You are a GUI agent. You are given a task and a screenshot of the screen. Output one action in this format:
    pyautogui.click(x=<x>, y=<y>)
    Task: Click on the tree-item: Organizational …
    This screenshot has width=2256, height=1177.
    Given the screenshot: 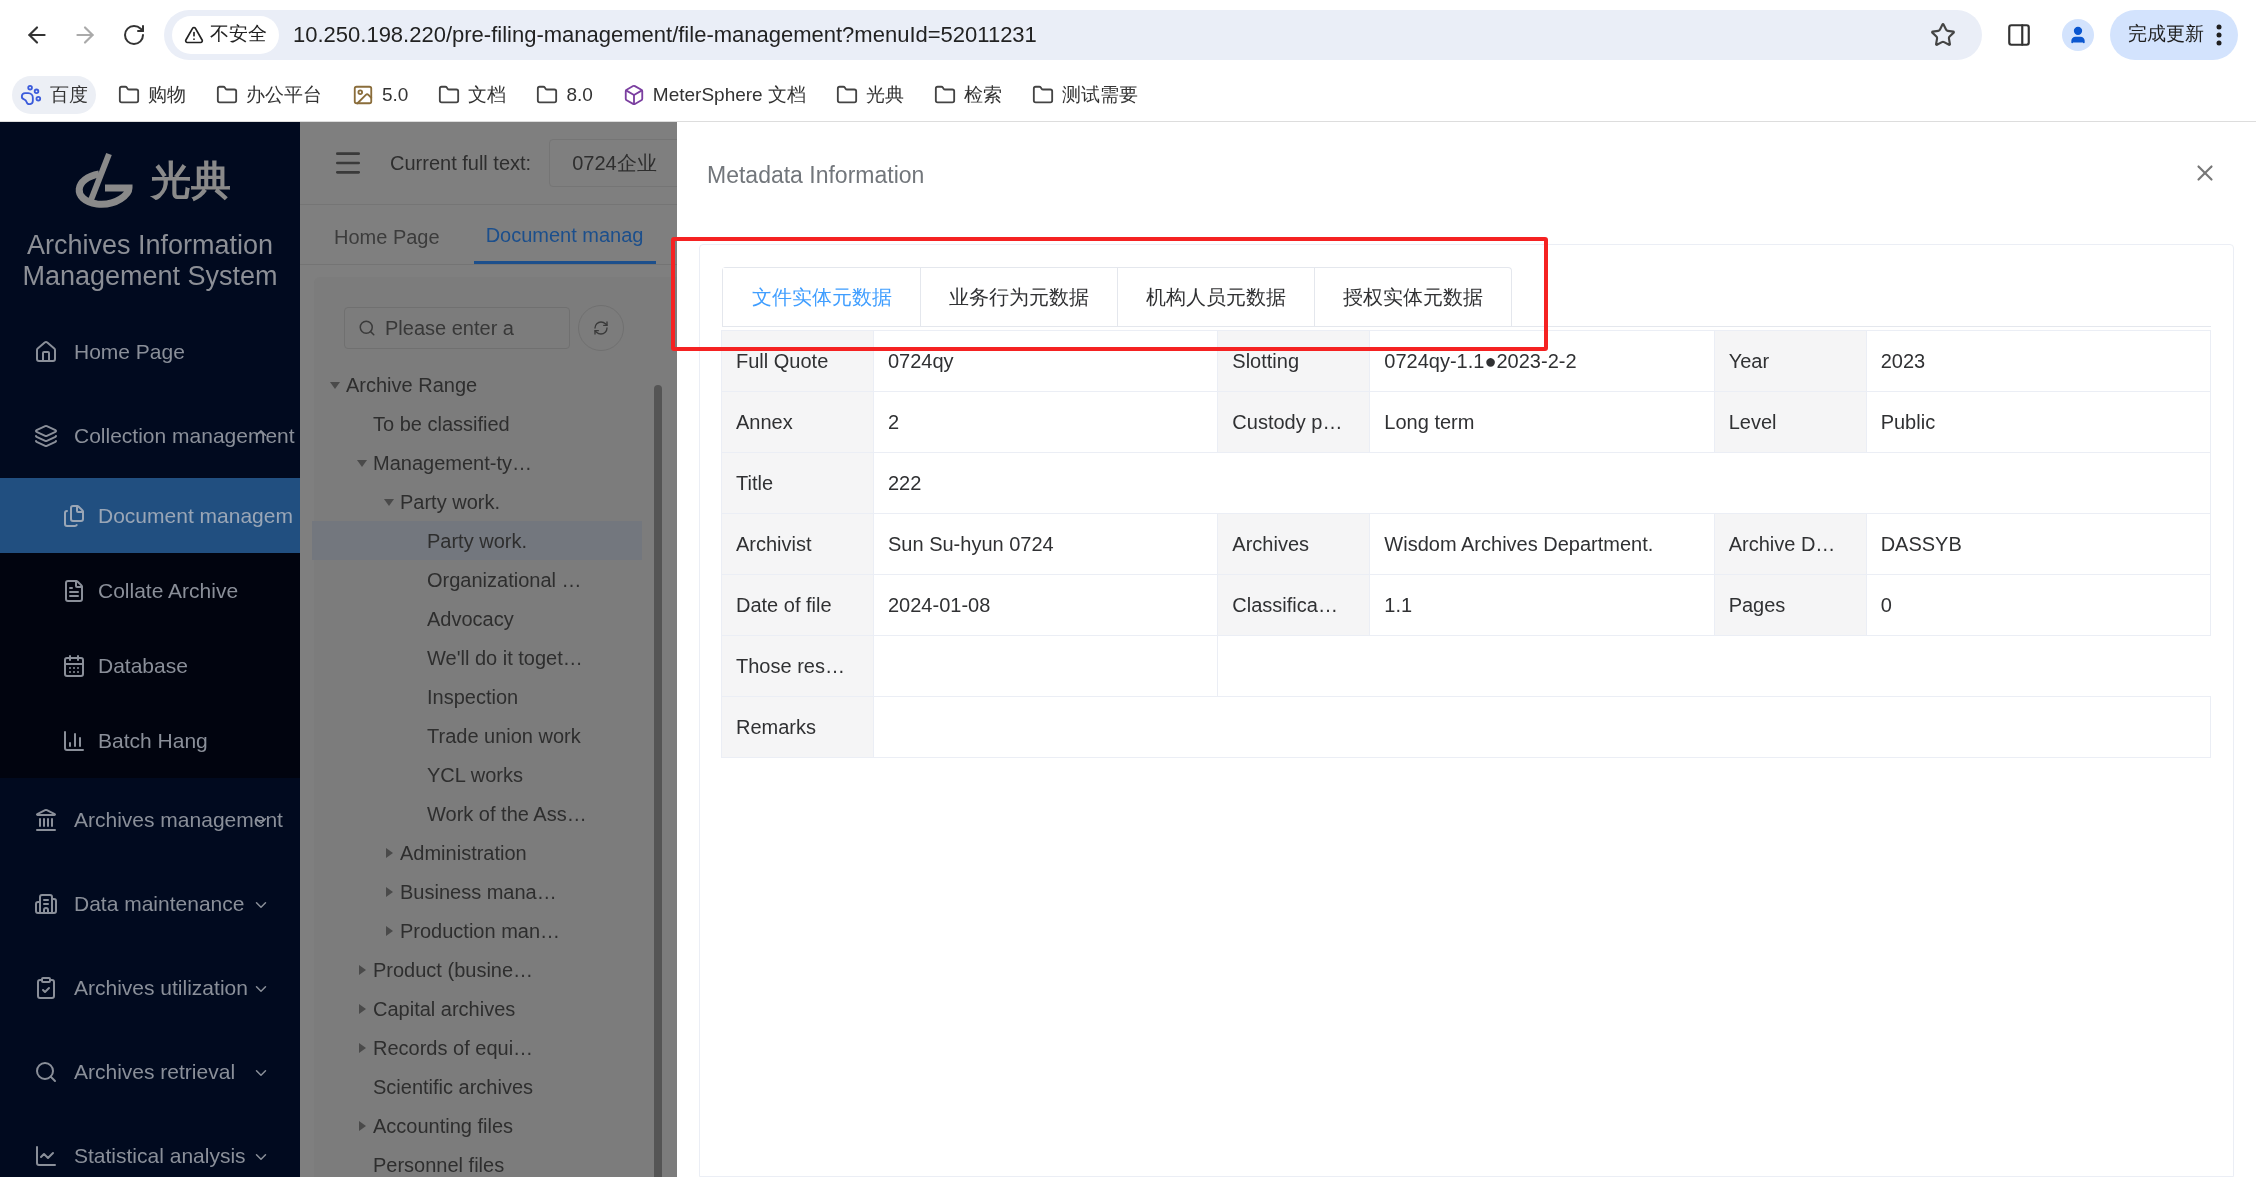 What is the action you would take?
    pyautogui.click(x=477, y=579)
    